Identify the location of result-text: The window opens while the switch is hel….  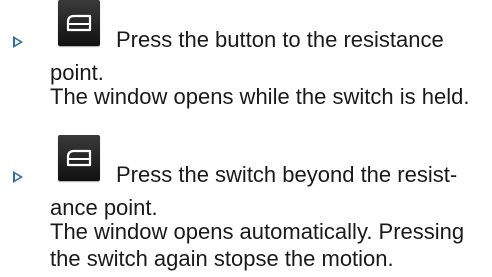
(260, 96).